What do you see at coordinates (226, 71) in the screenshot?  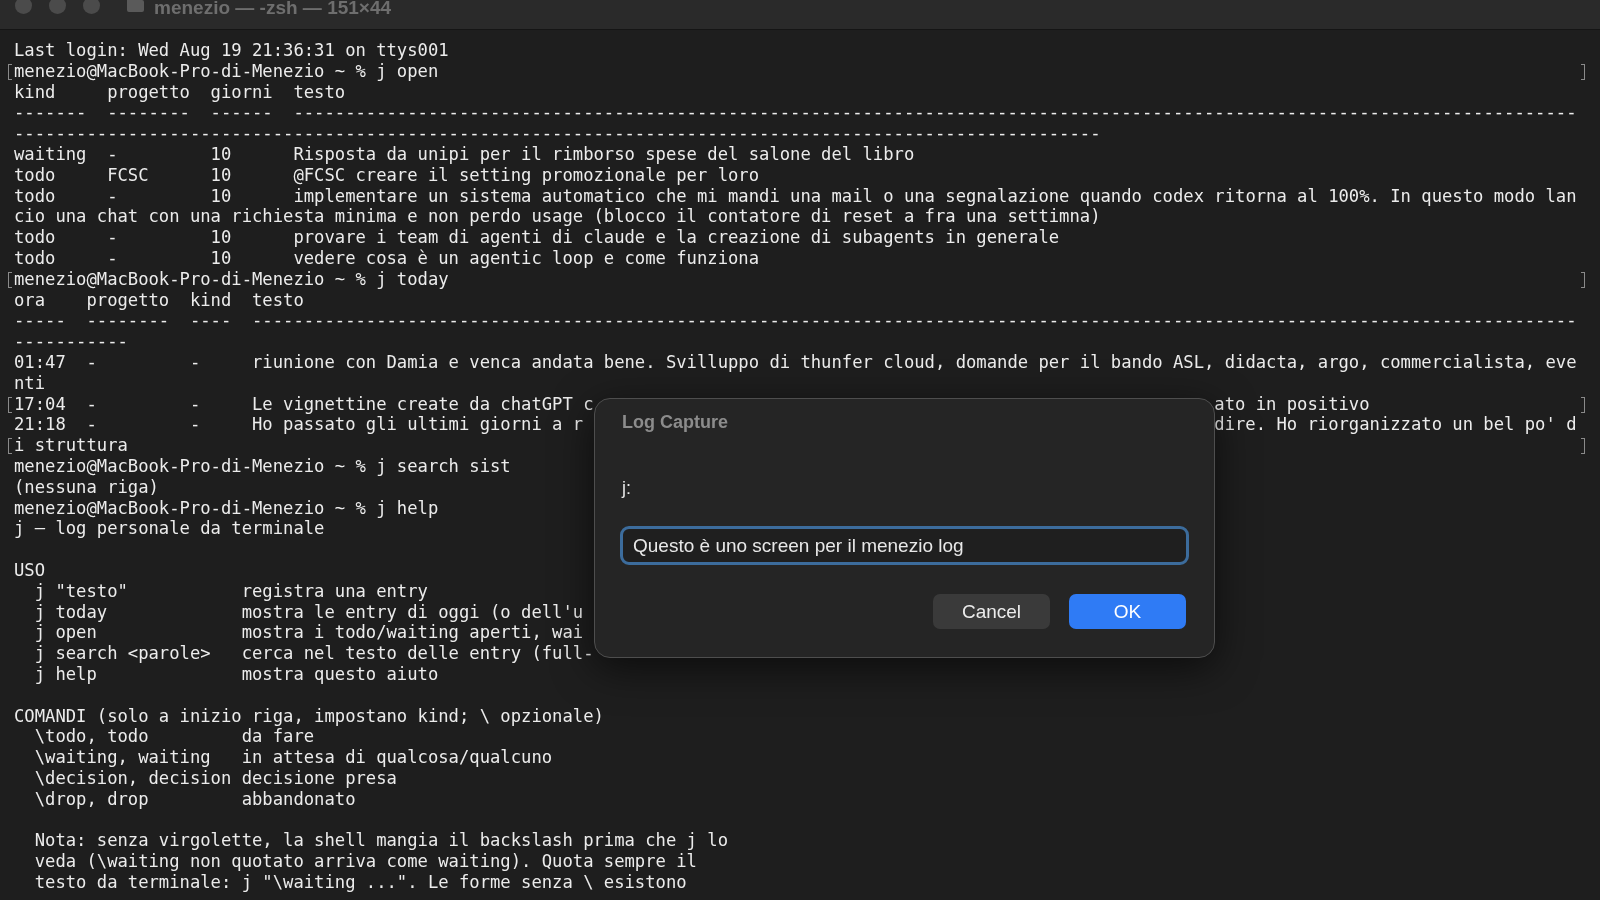 I see `terminal-line: menezio@MacBook-Pro-di-Menezio ~ % j open` at bounding box center [226, 71].